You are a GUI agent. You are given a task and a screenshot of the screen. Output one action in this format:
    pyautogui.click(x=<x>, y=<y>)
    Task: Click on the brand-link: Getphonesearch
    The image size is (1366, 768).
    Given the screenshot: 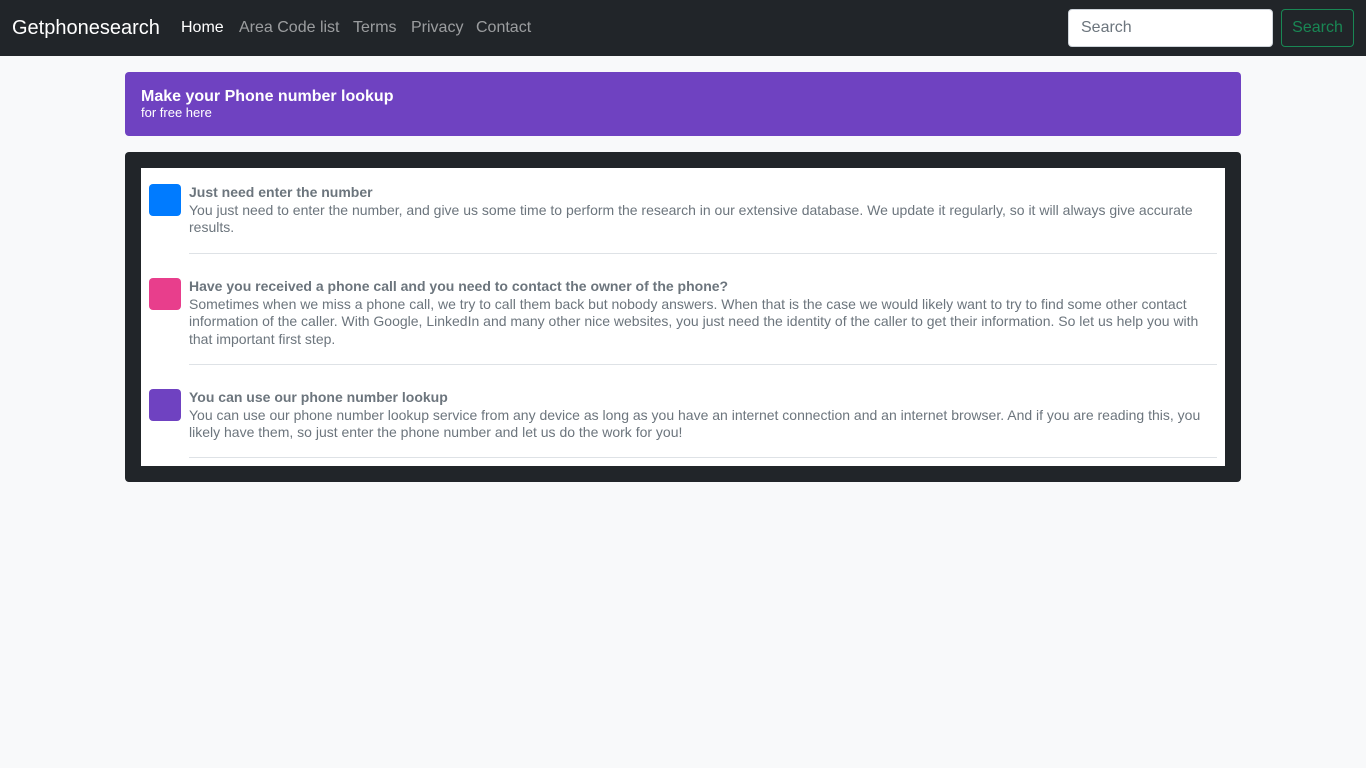 What is the action you would take?
    pyautogui.click(x=86, y=28)
    